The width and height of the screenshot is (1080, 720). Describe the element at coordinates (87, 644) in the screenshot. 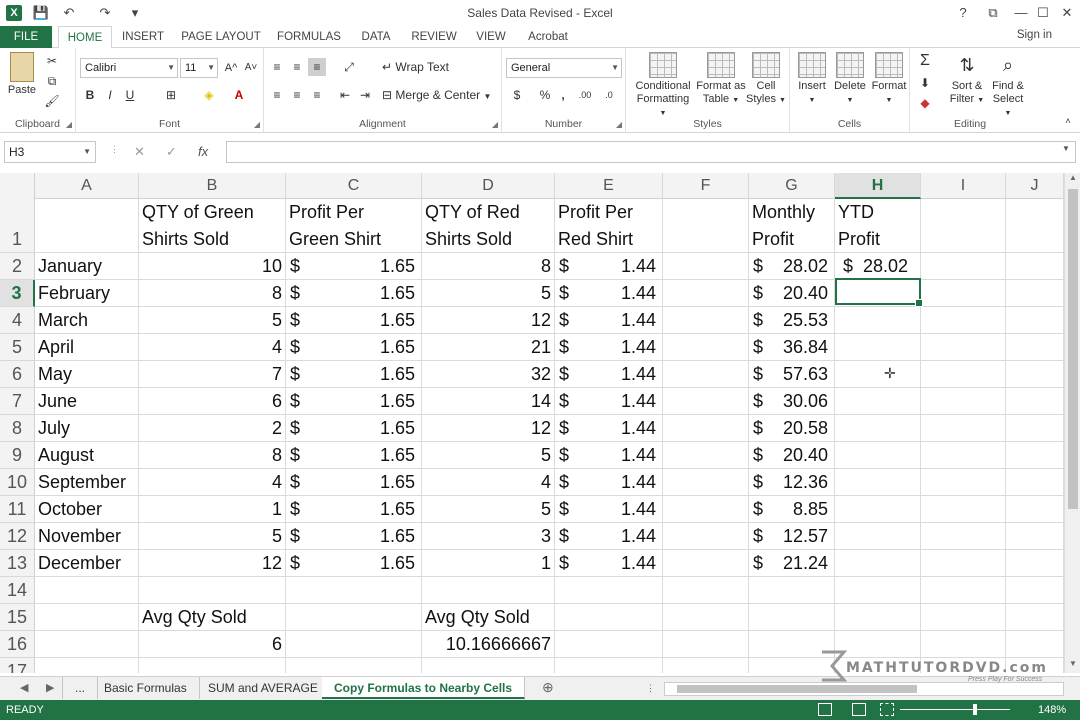

I see `cell-a16` at that location.